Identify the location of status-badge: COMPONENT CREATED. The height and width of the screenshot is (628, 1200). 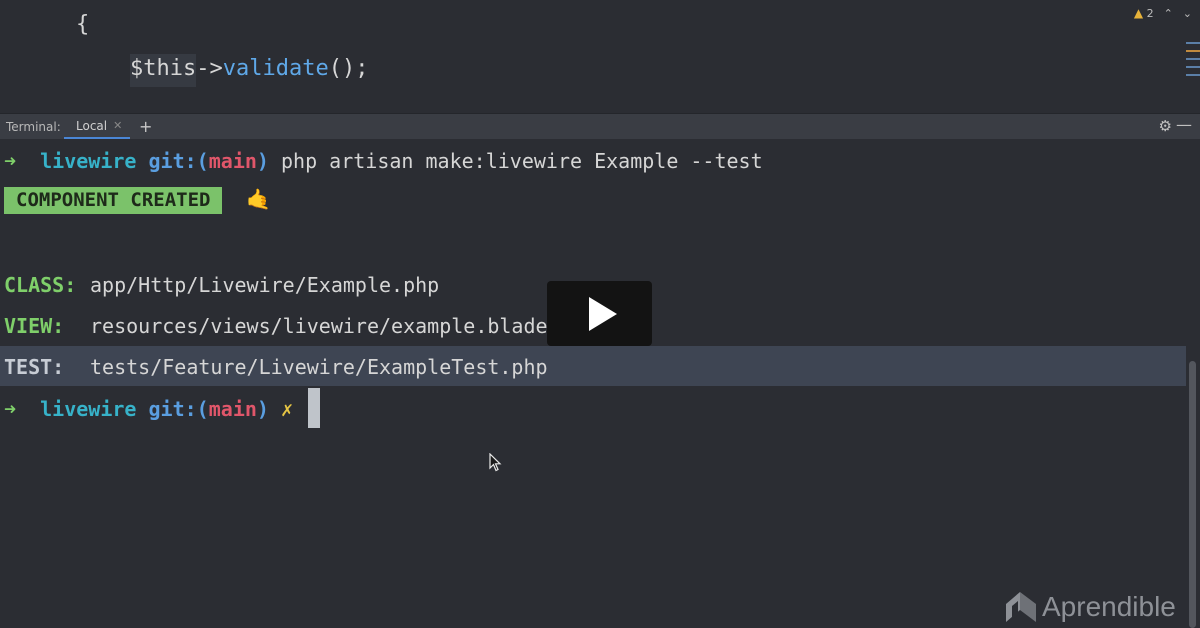
(113, 200).